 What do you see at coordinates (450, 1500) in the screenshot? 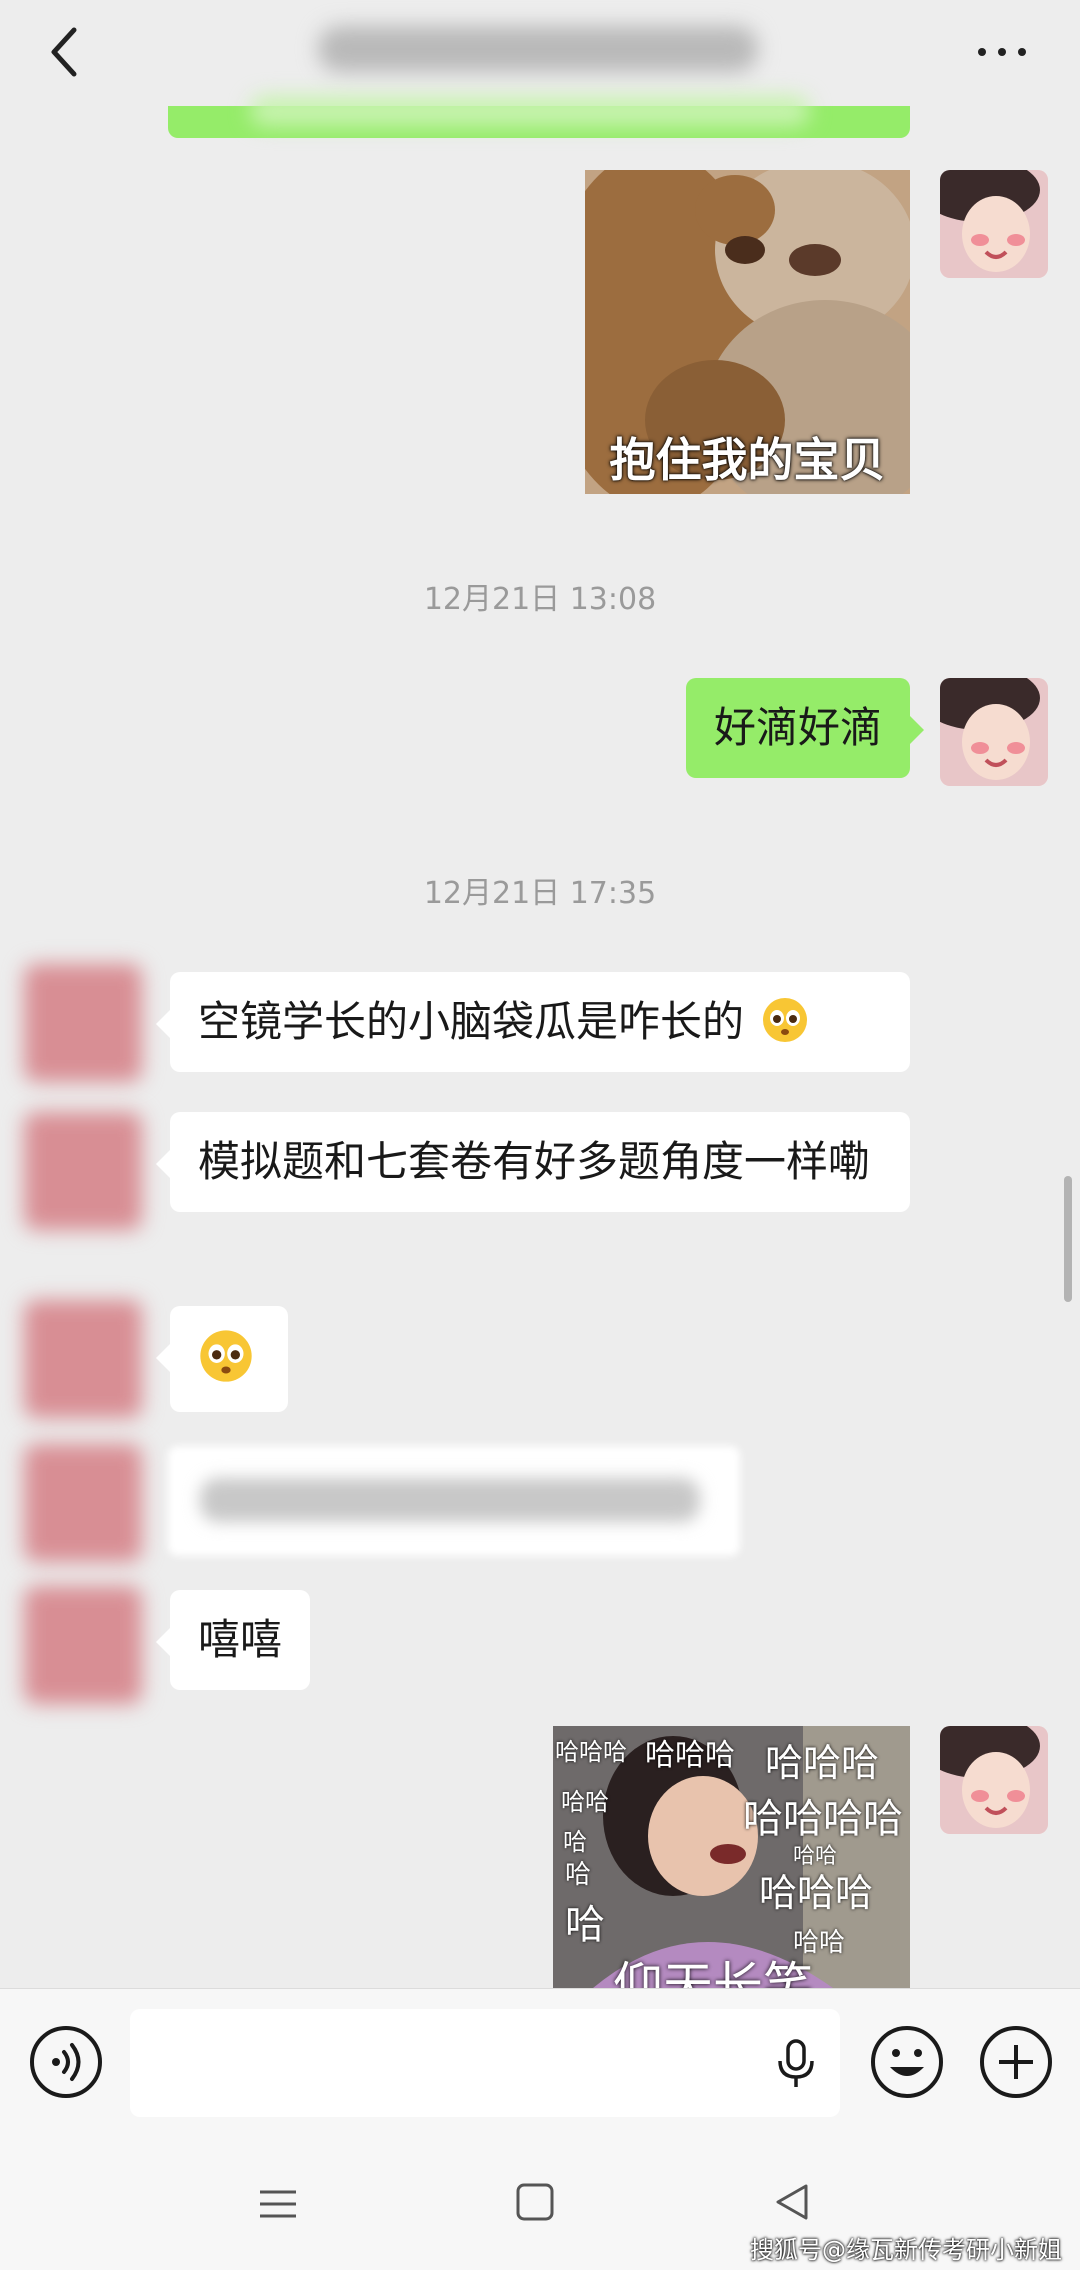
I see `redacted-text` at bounding box center [450, 1500].